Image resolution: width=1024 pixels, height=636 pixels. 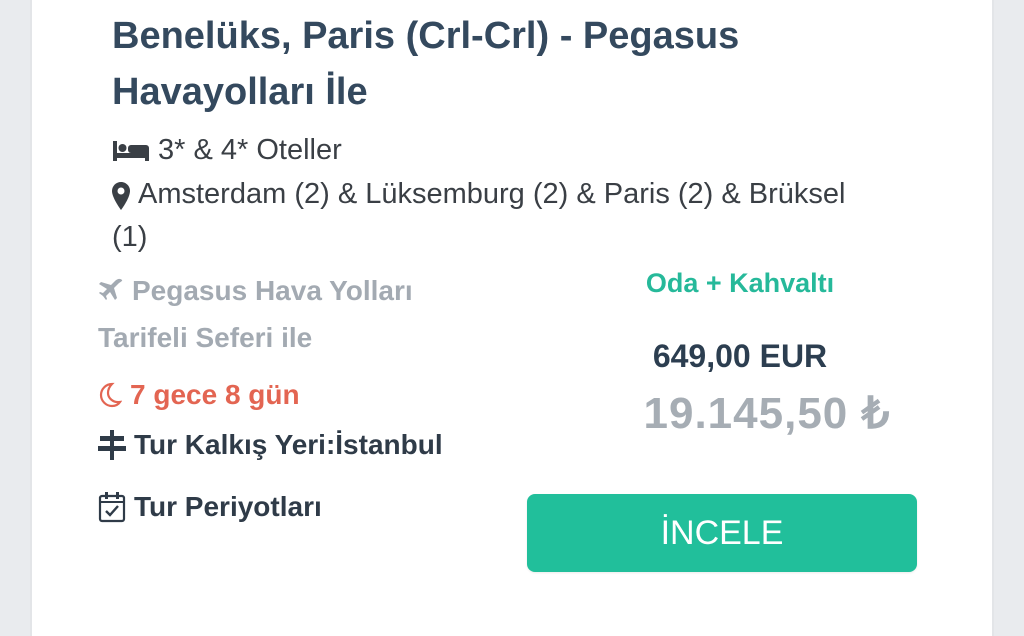 I want to click on moon-icon, so click(x=110, y=395).